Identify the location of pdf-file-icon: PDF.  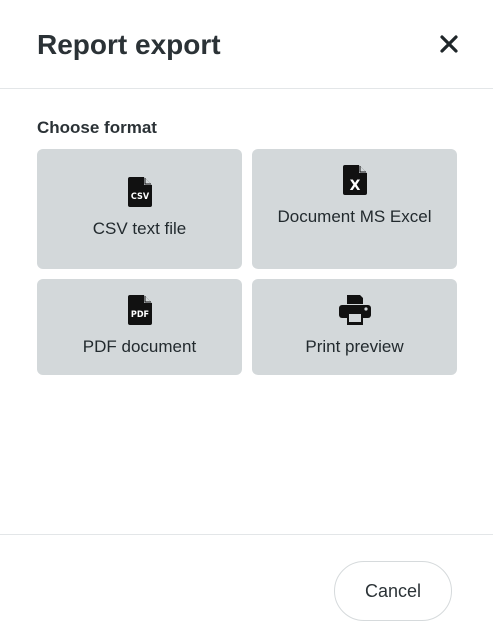
(139, 310).